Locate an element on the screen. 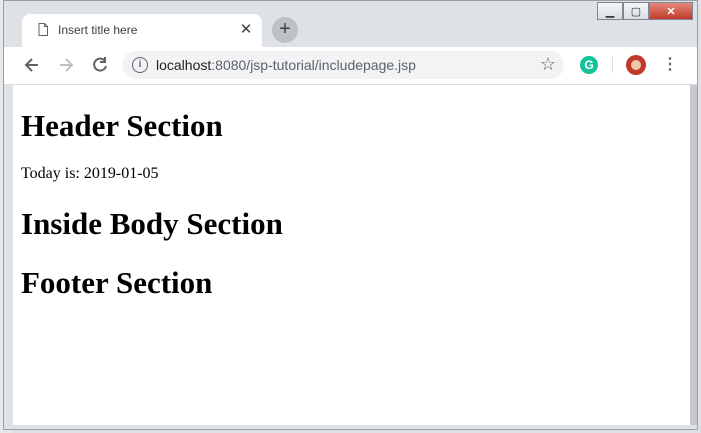  url-host: localhost is located at coordinates (184, 65).